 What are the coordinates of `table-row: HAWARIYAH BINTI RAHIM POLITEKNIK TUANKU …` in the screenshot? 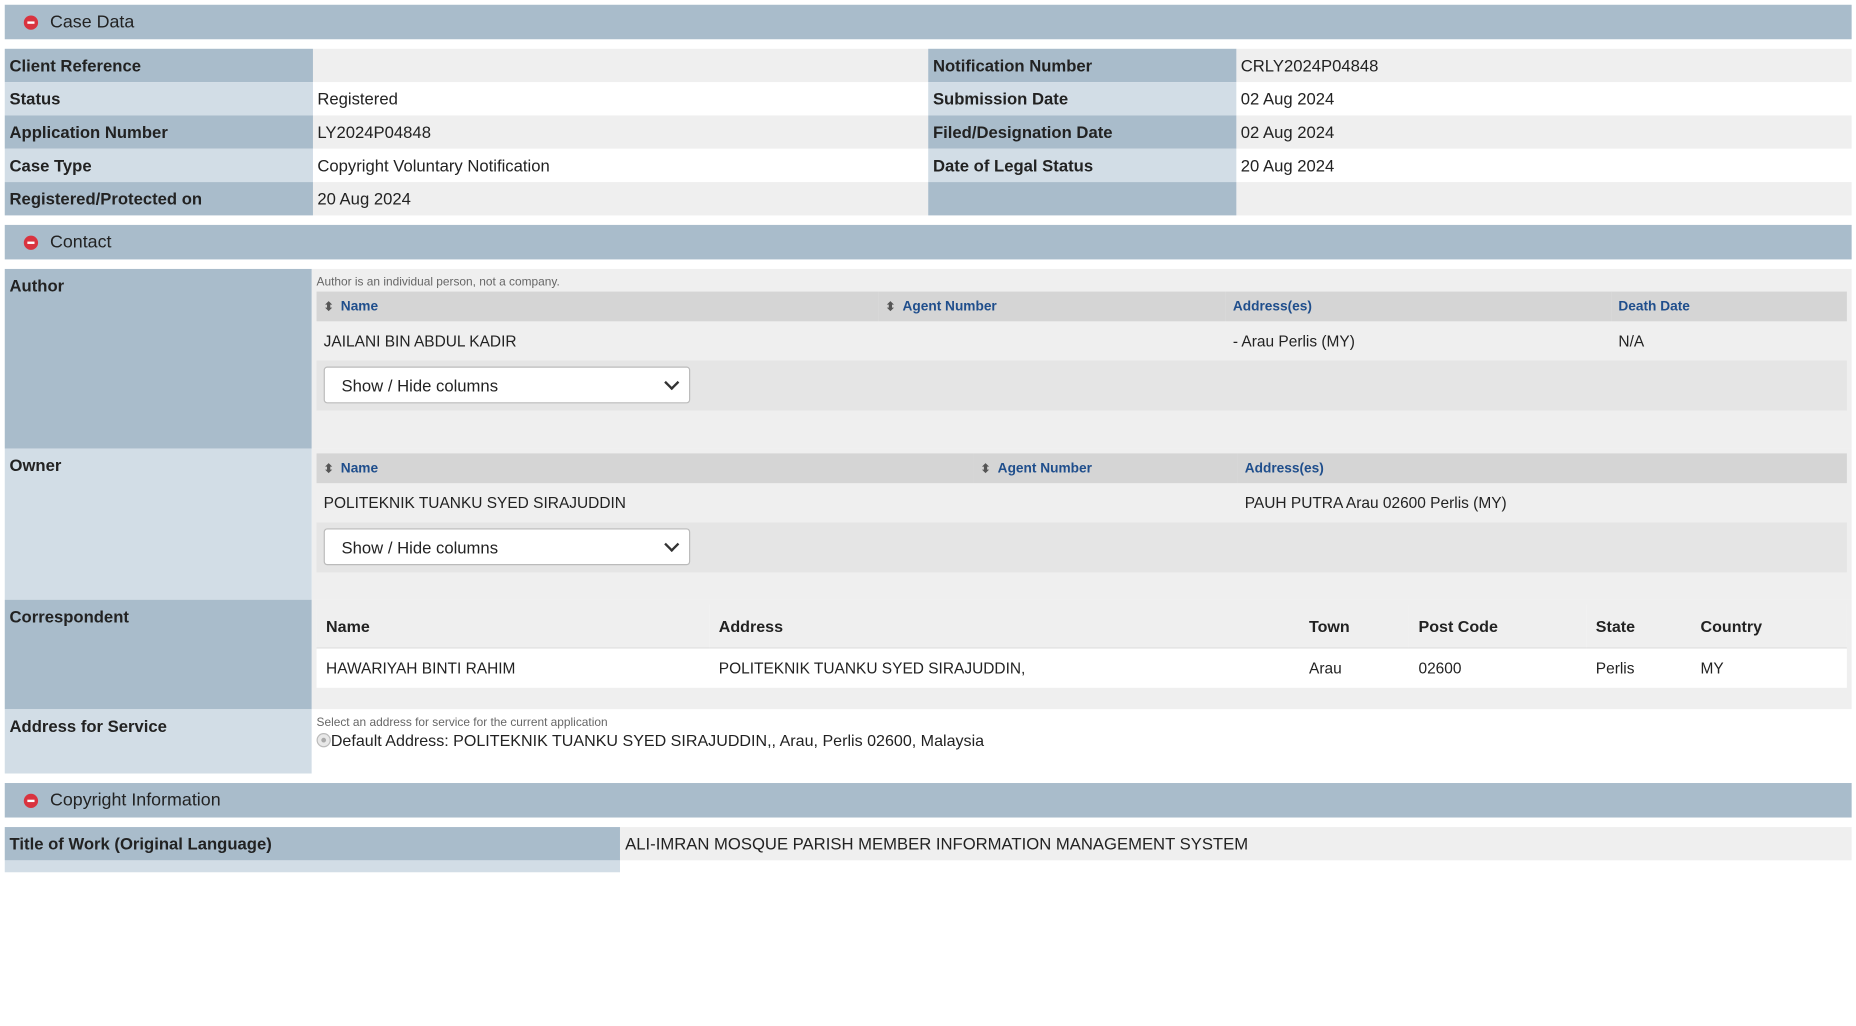 It's located at (1081, 667).